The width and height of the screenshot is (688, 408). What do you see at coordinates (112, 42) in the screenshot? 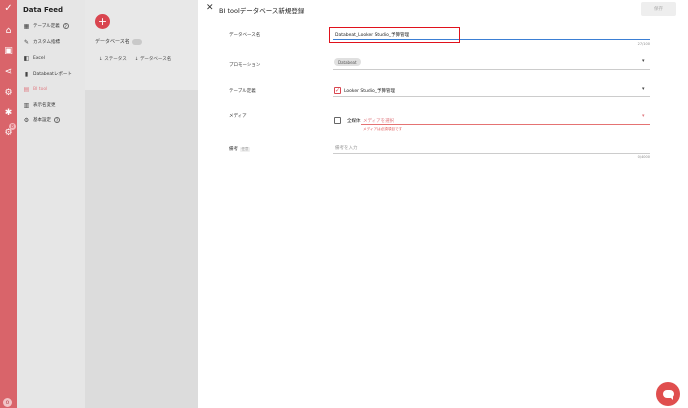
I see `list-title-label: データベース名` at bounding box center [112, 42].